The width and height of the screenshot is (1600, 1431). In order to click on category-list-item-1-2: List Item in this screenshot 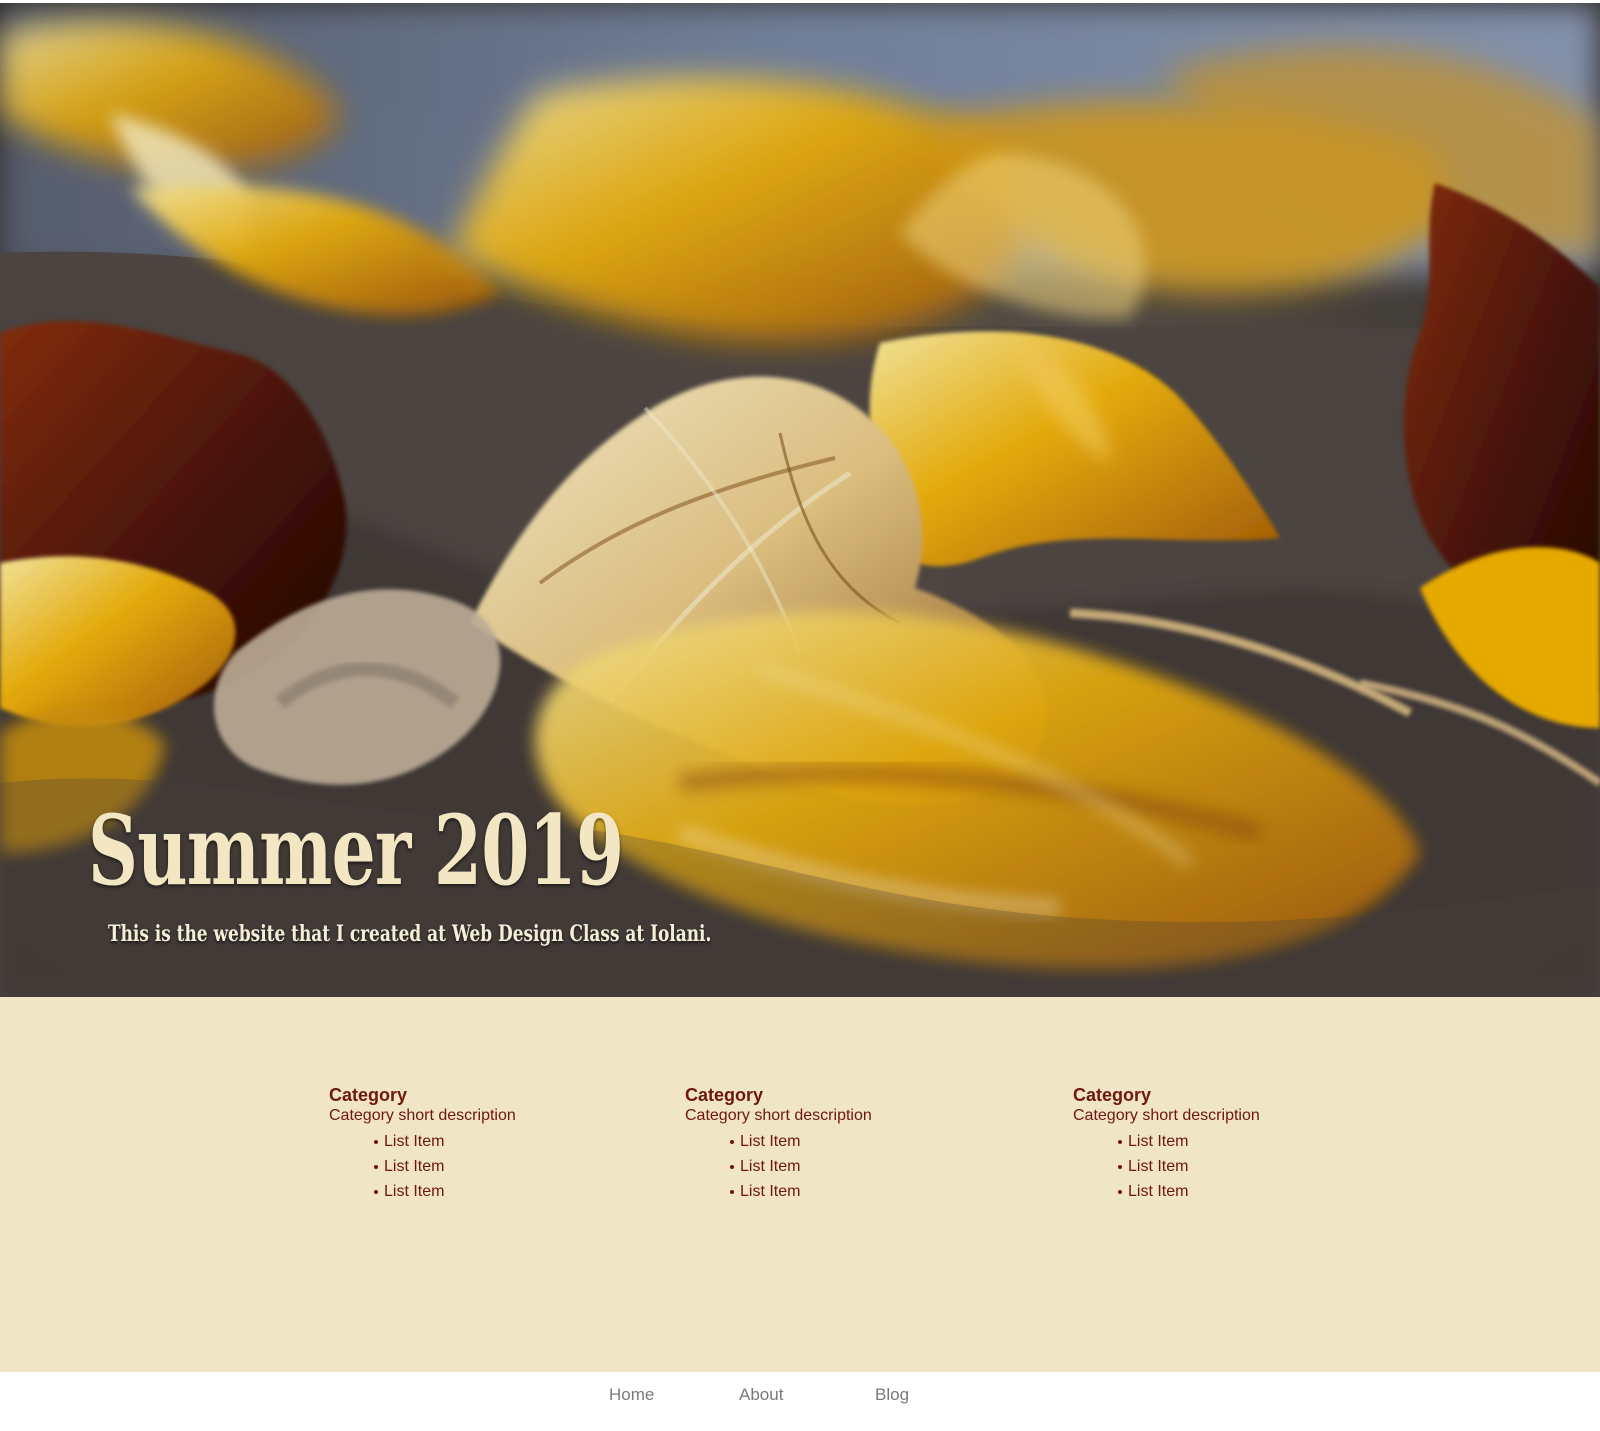, I will do `click(479, 1166)`.